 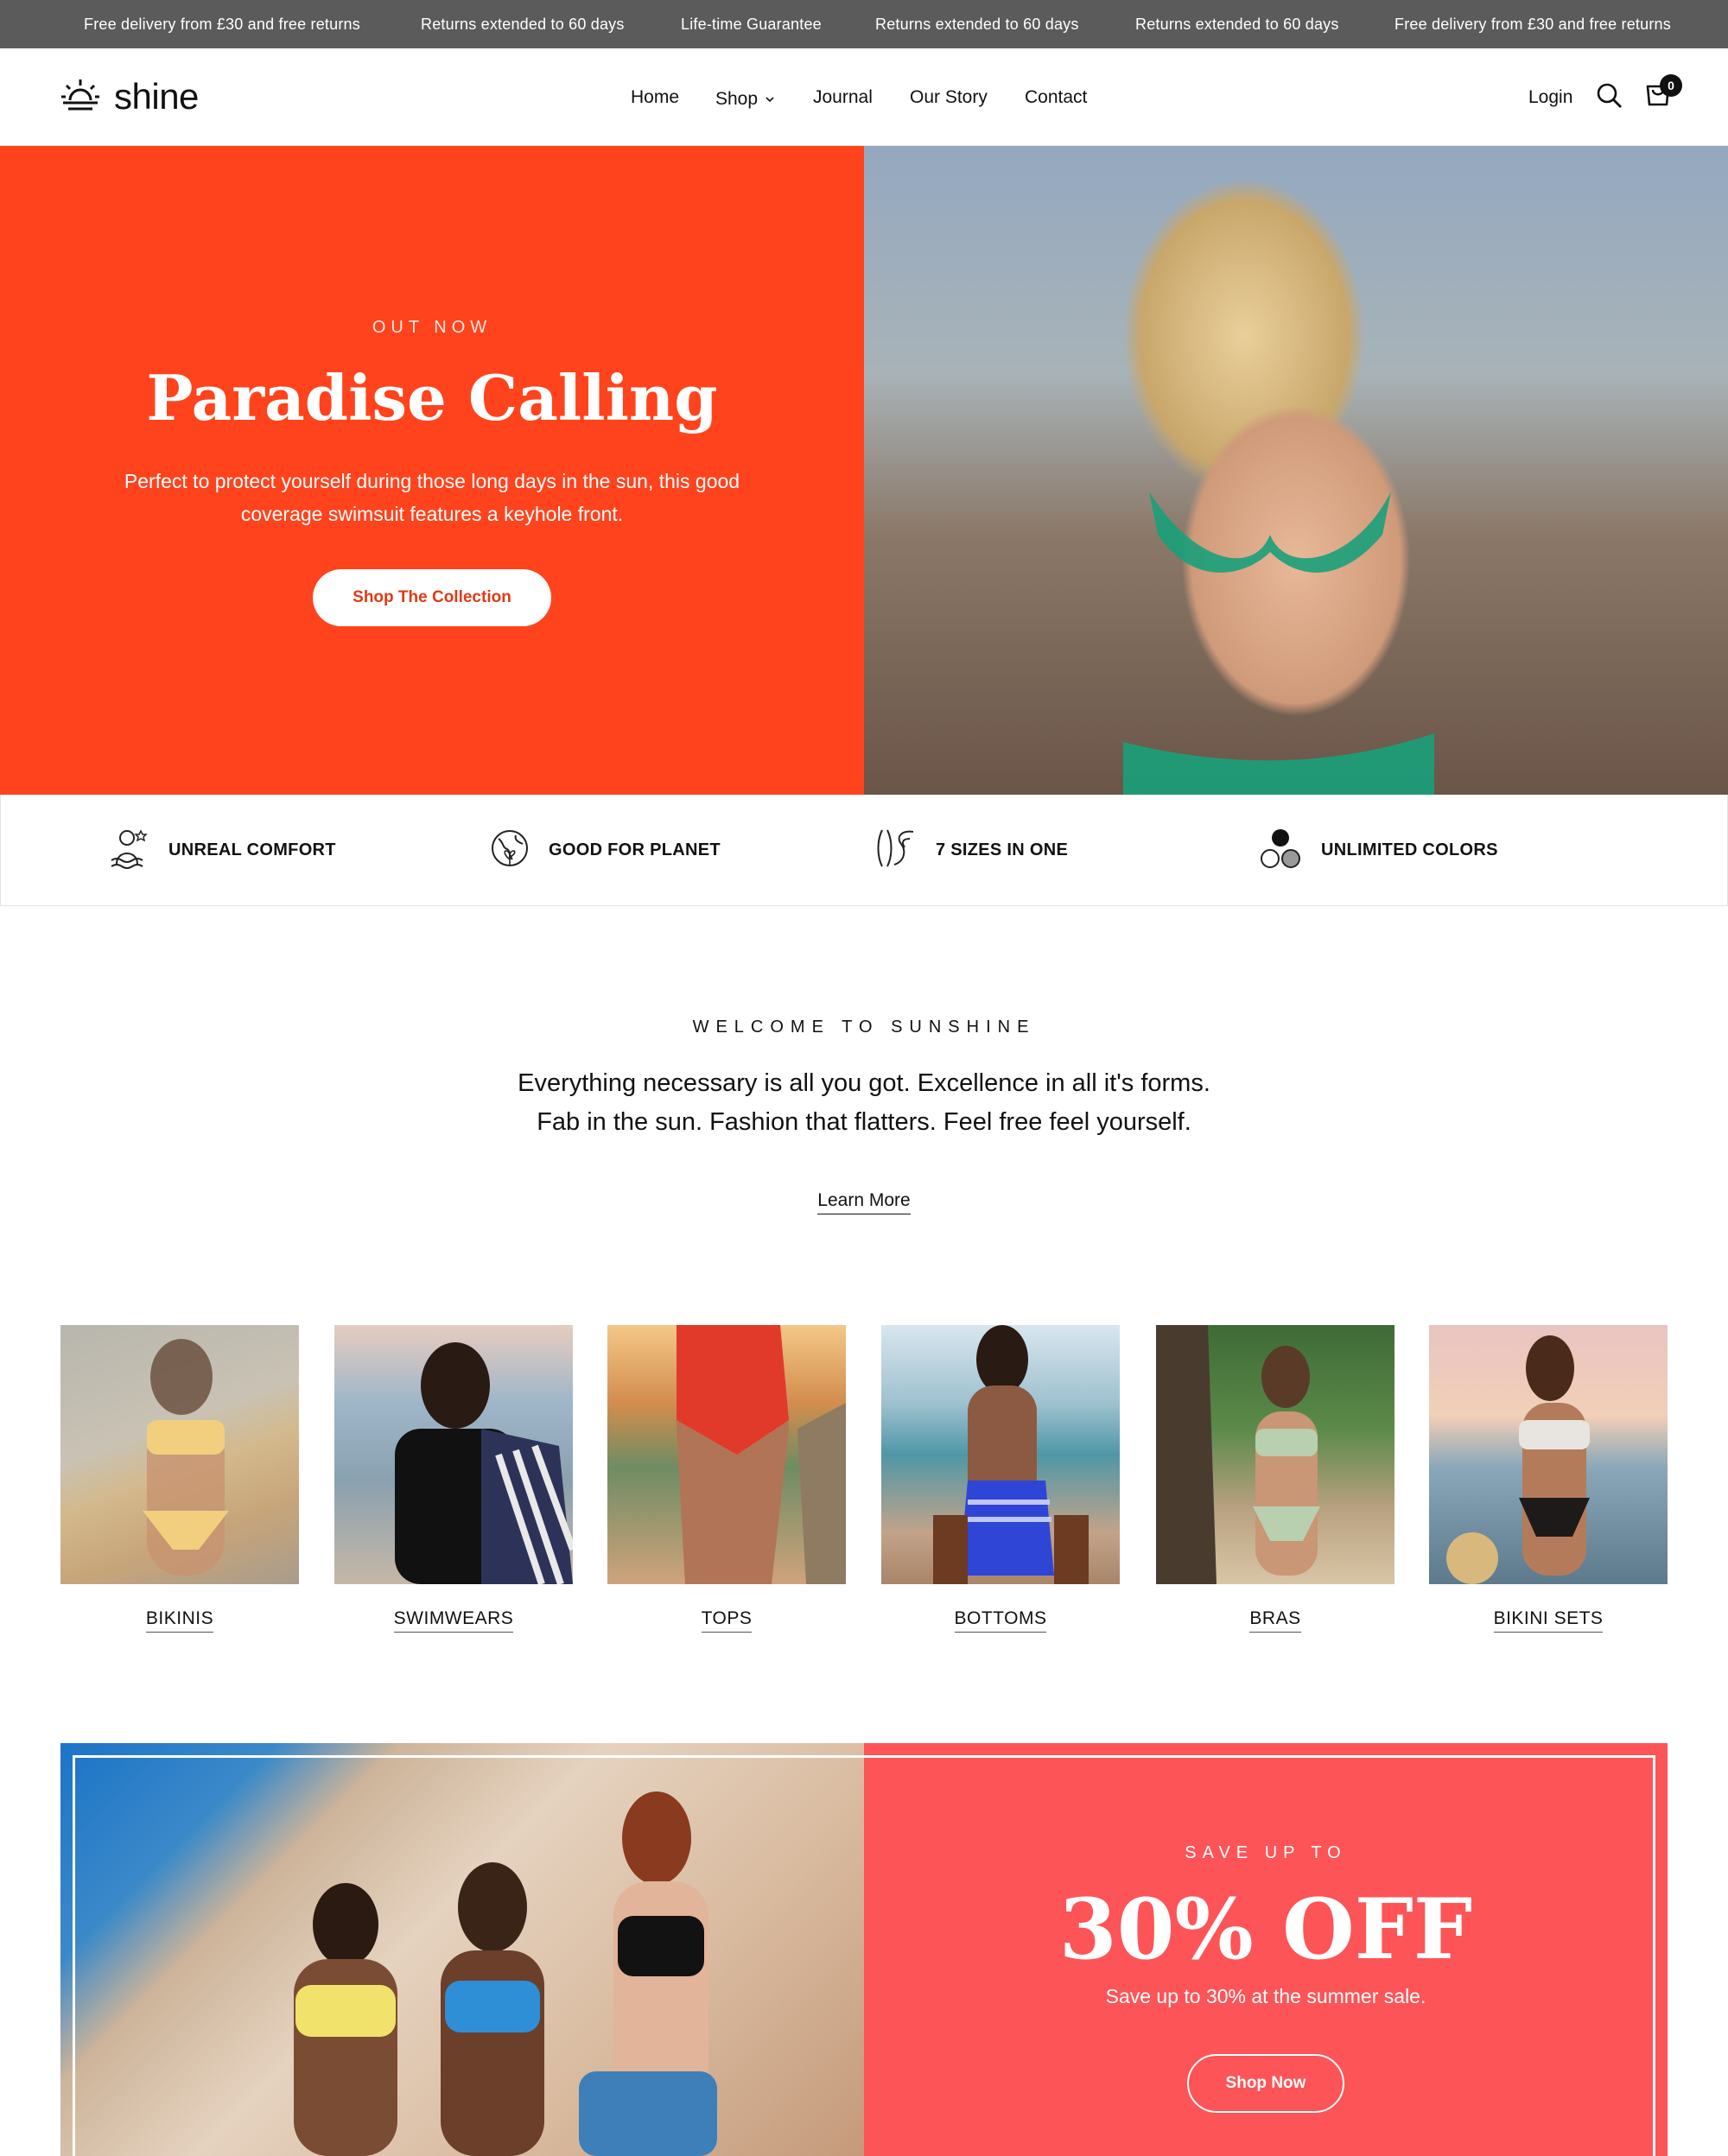 I want to click on category-card: BRAS, so click(x=1275, y=1479).